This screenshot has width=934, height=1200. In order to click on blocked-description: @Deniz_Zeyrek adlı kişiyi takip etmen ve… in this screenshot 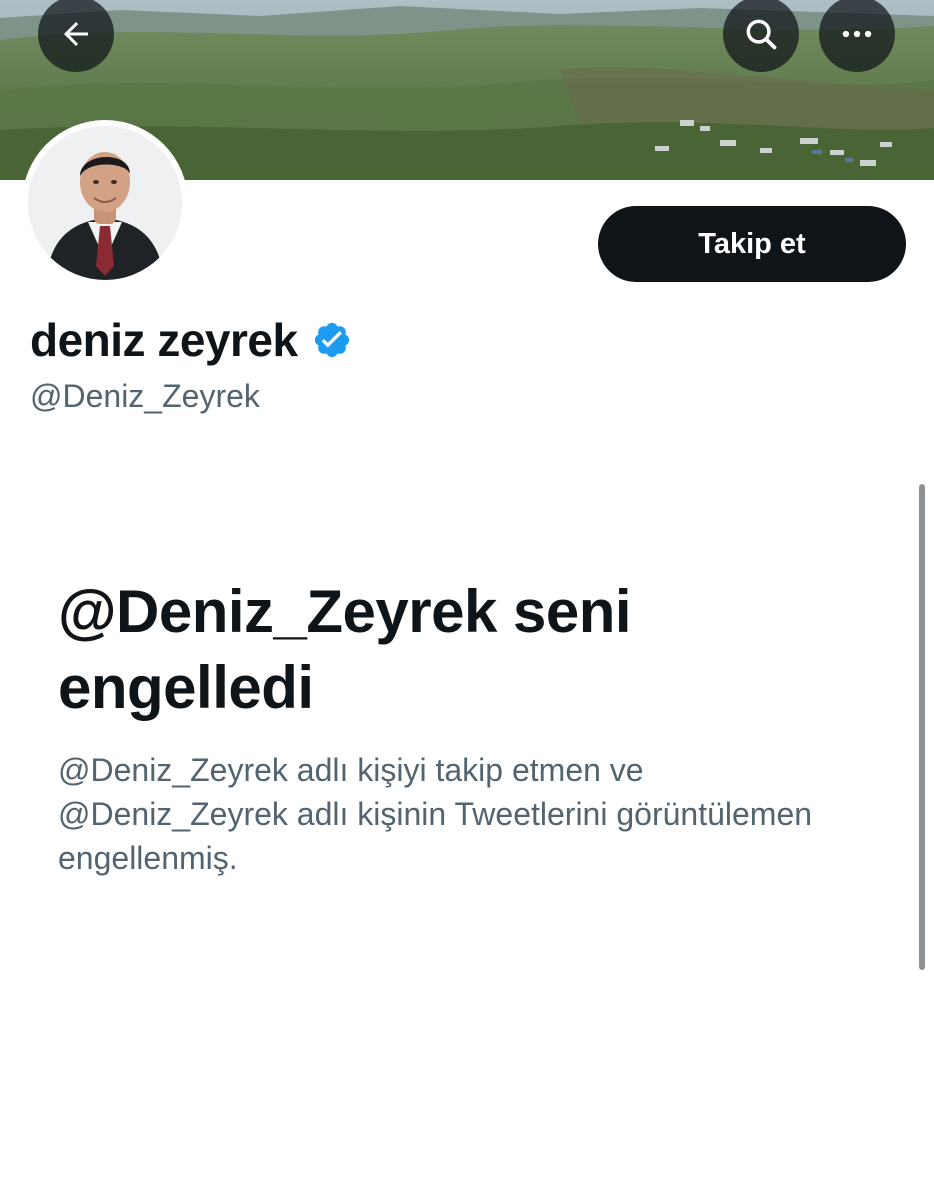, I will do `click(435, 814)`.